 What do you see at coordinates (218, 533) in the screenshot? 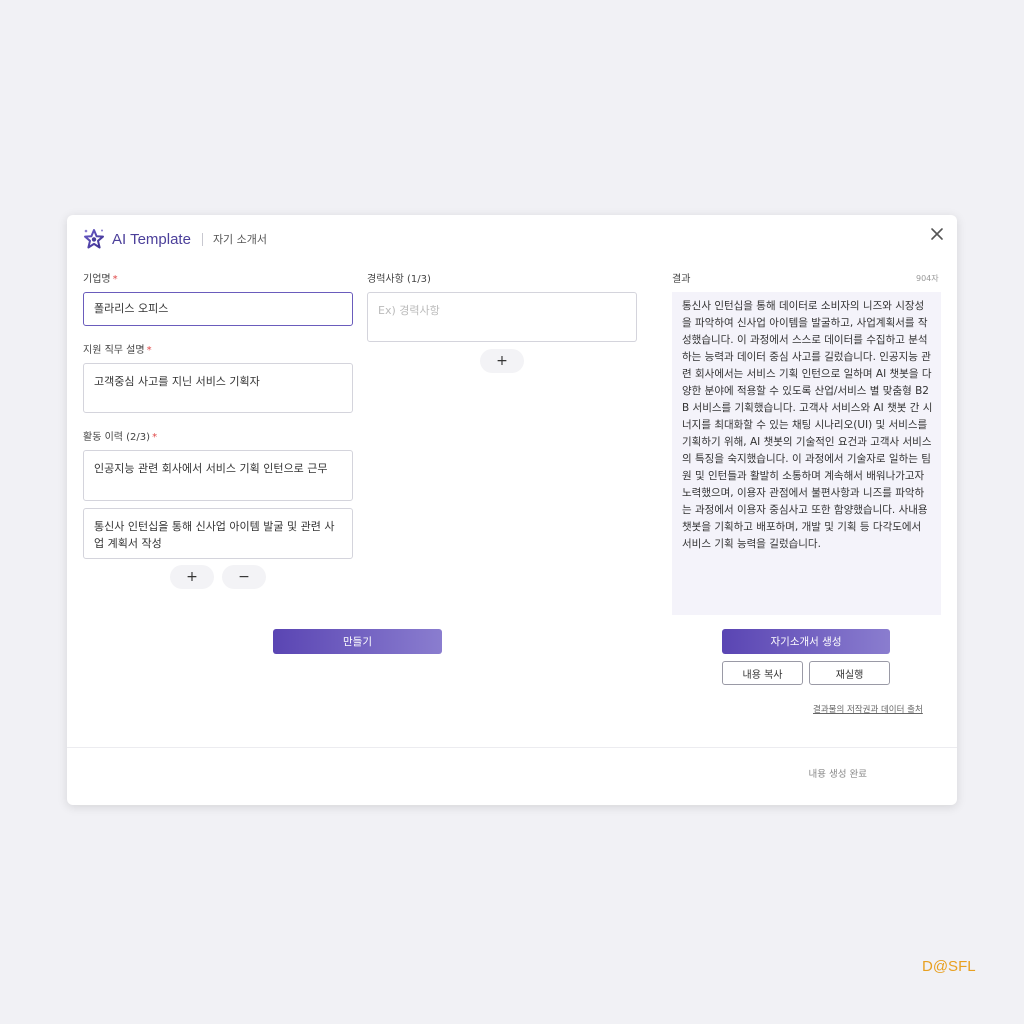
I see `activity-input-2: 통신사 인턴십을 통해 신사업 아이템 발굴 및 관련 사업 계획서 작성` at bounding box center [218, 533].